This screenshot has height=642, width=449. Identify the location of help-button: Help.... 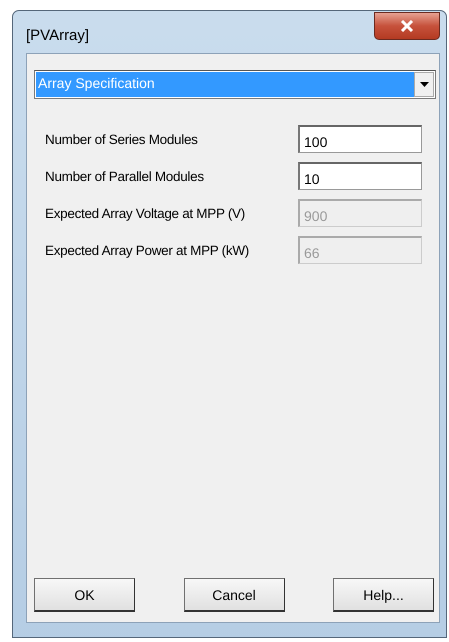
(383, 595).